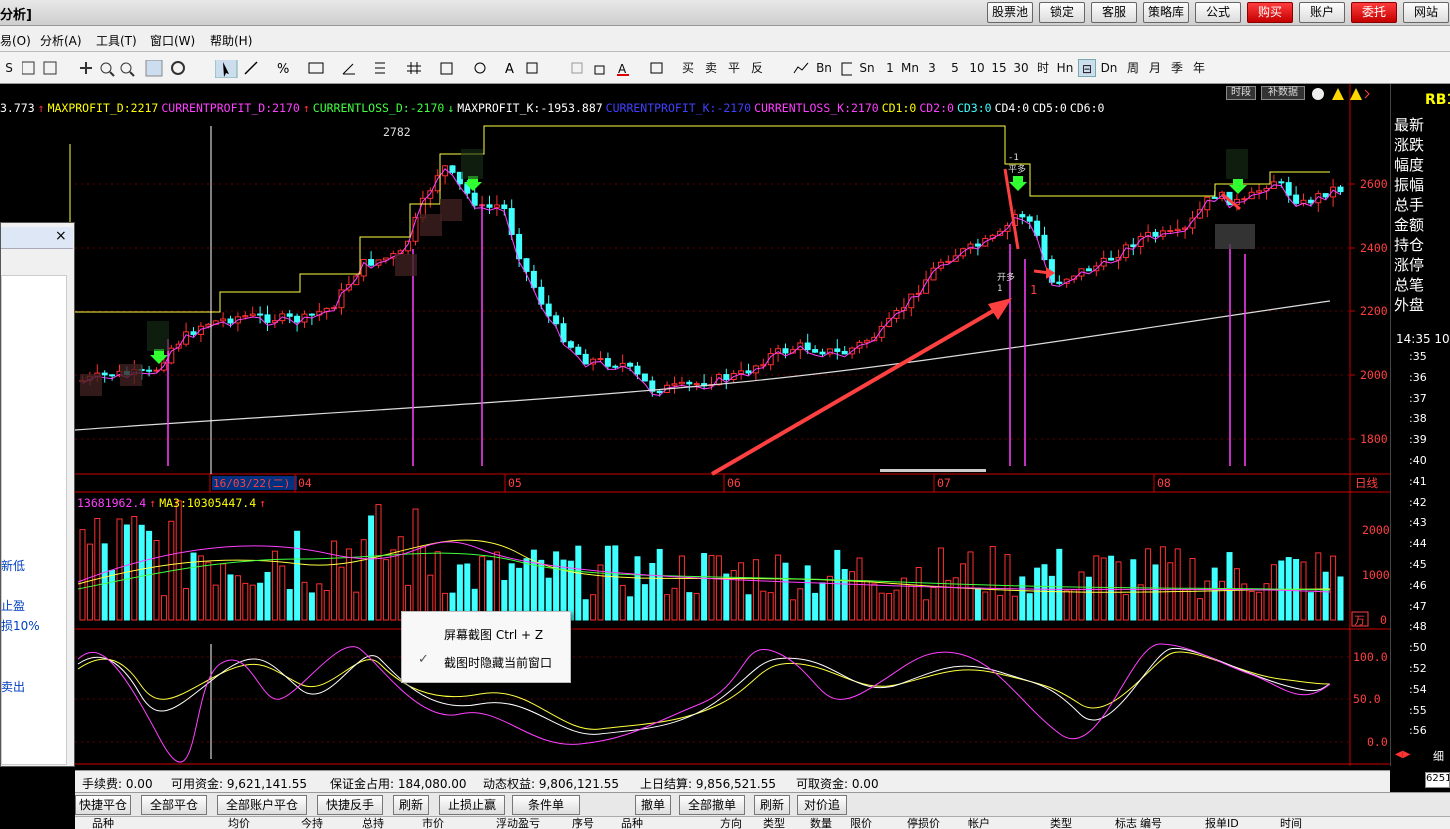  Describe the element at coordinates (822, 805) in the screenshot. I see `chase-price-button: 对价追` at that location.